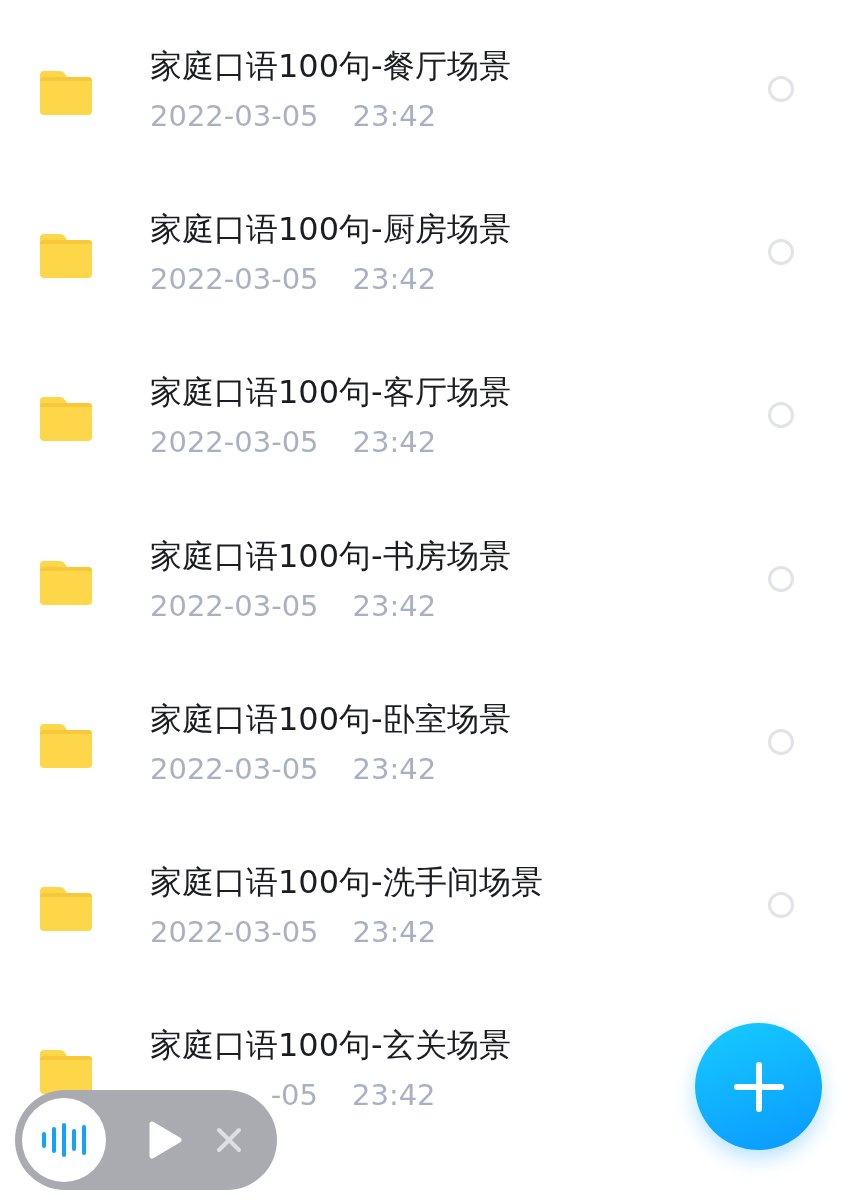  Describe the element at coordinates (330, 392) in the screenshot. I see `file-name: 家庭口语100句-客厅场景` at that location.